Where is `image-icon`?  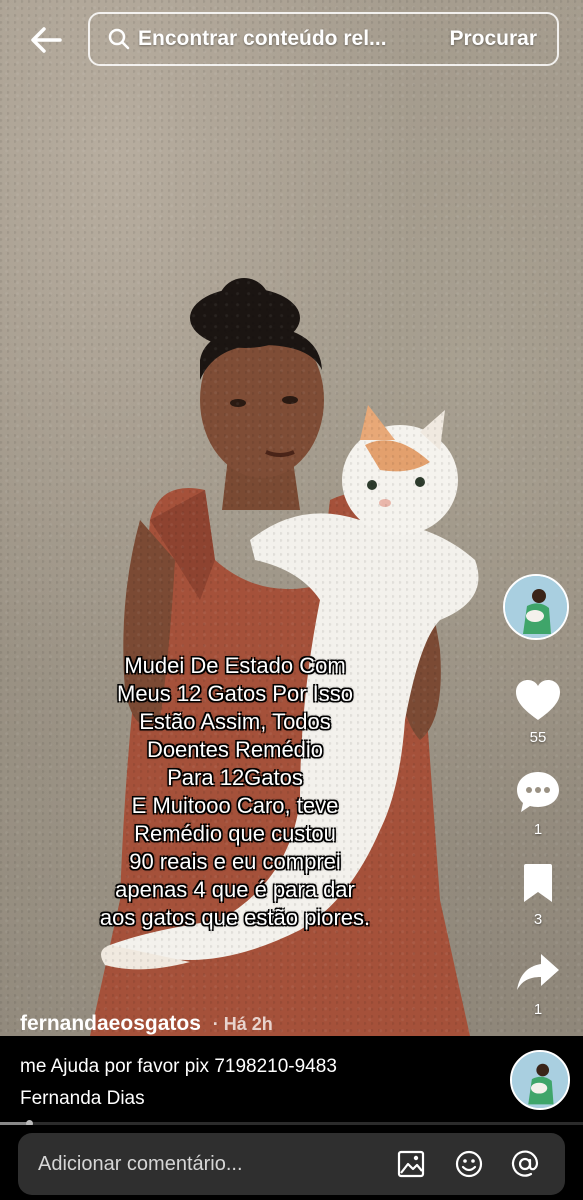
image-icon is located at coordinates (411, 1164).